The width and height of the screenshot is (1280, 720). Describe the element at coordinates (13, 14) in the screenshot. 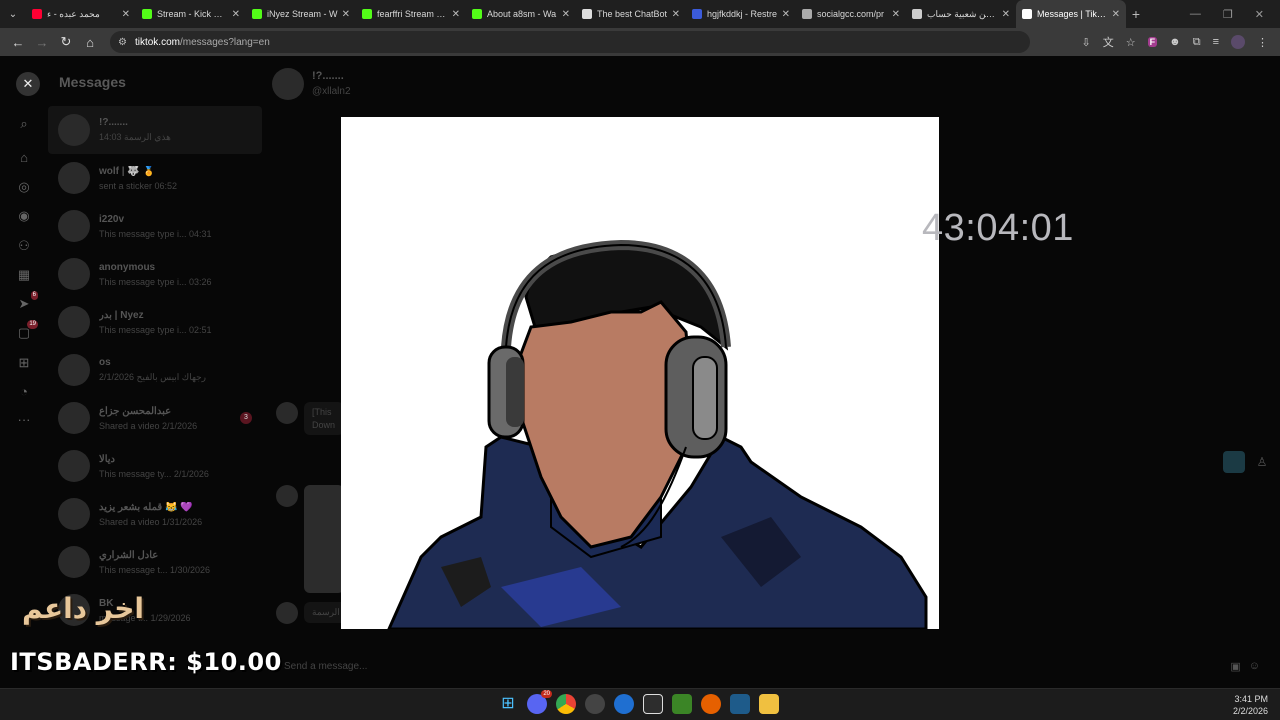

I see `tab-search-chevron-icon: ⌄` at that location.